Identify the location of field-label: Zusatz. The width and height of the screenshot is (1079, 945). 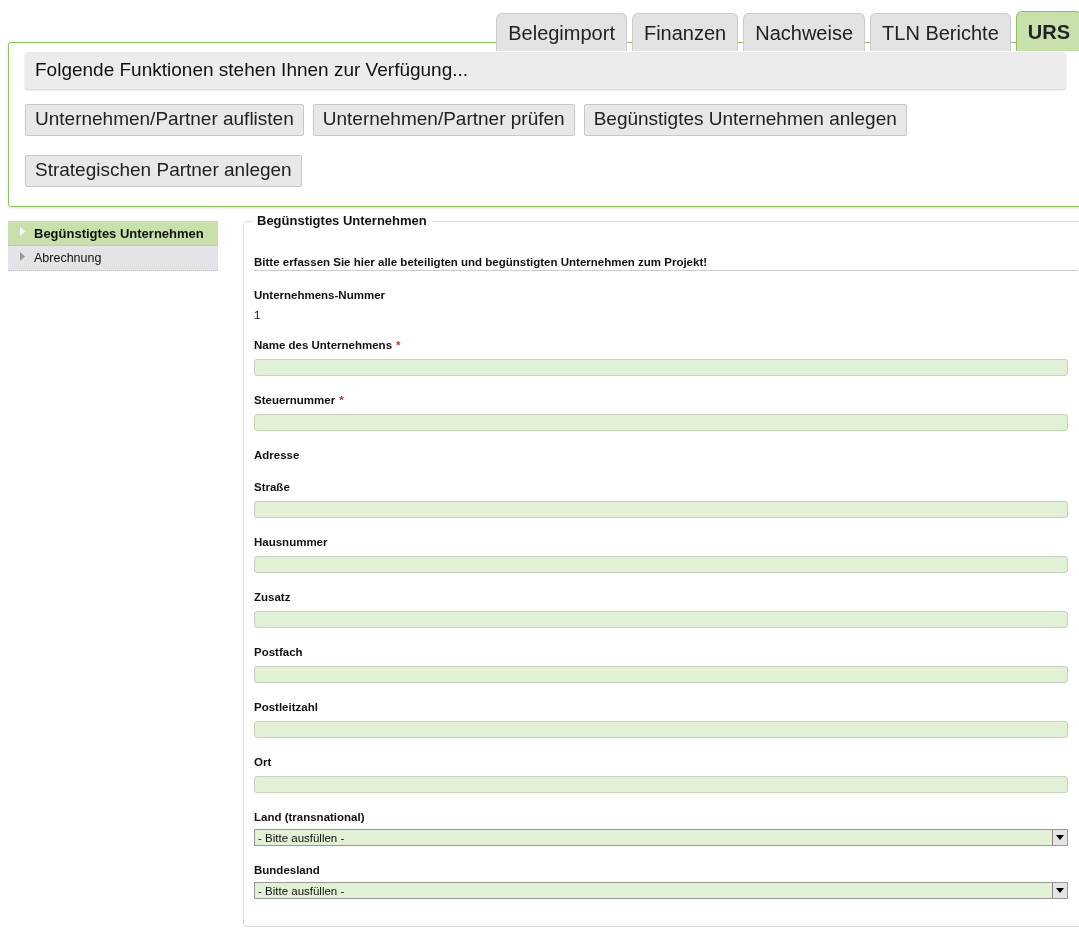
(272, 597).